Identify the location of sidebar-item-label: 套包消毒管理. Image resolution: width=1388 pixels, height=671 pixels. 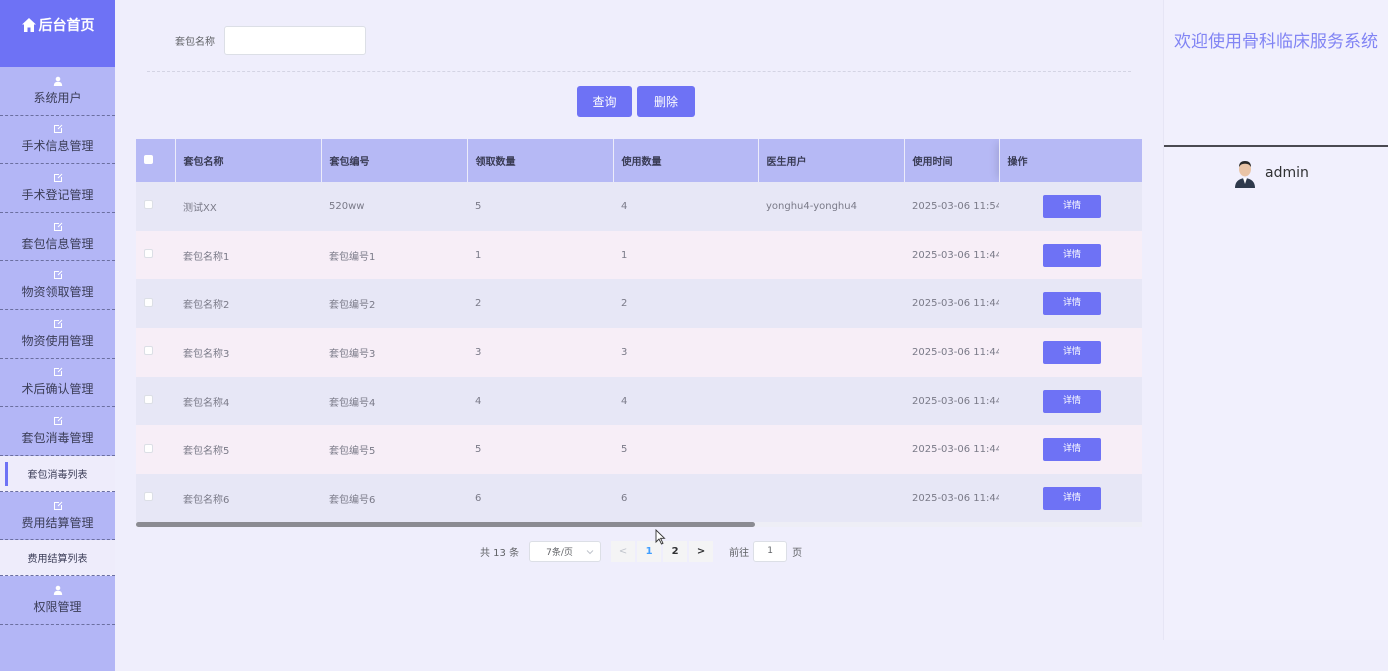
(57, 437).